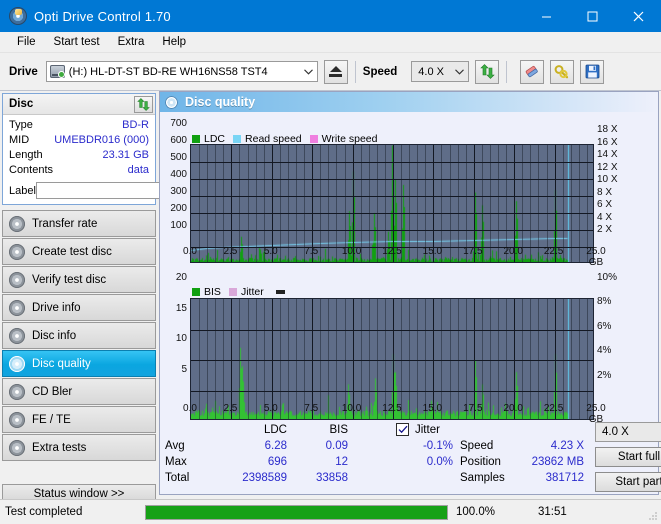 The image size is (661, 524). Describe the element at coordinates (431, 71) in the screenshot. I see `speed-select-value: 4.0 X` at that location.